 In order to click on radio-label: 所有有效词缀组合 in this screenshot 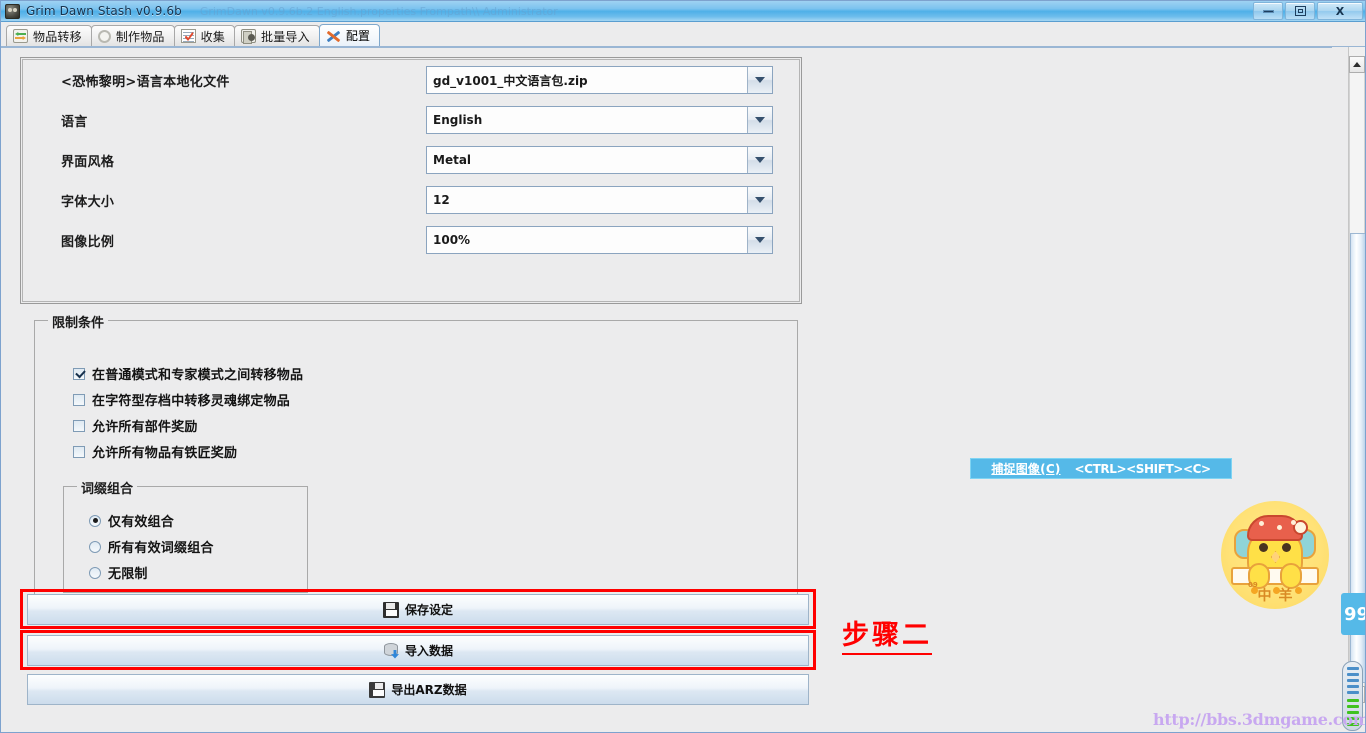, I will do `click(161, 548)`.